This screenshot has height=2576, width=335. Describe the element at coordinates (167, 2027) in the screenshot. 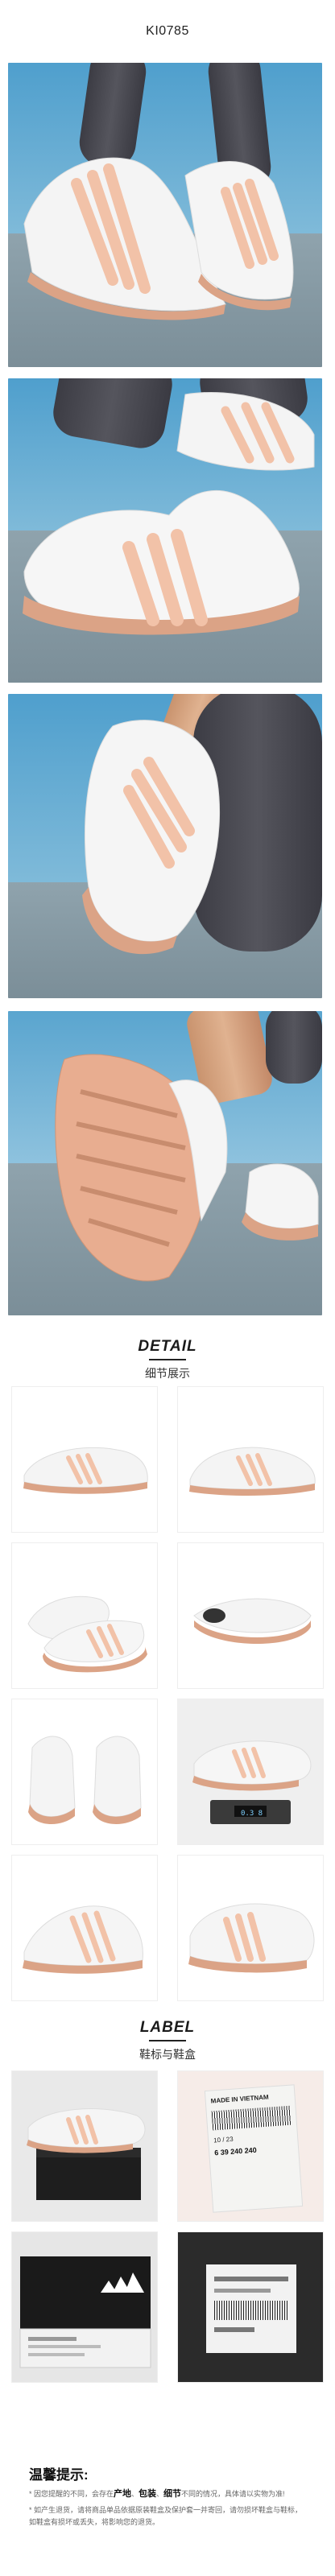

I see `label-title-en: LABEL` at that location.